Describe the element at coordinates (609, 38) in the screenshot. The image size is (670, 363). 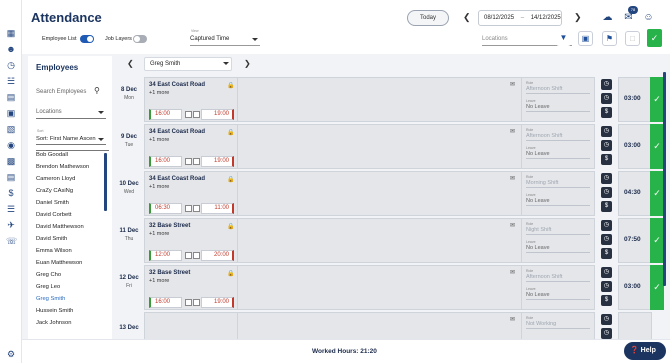
I see `flag-icon: ⚑` at that location.